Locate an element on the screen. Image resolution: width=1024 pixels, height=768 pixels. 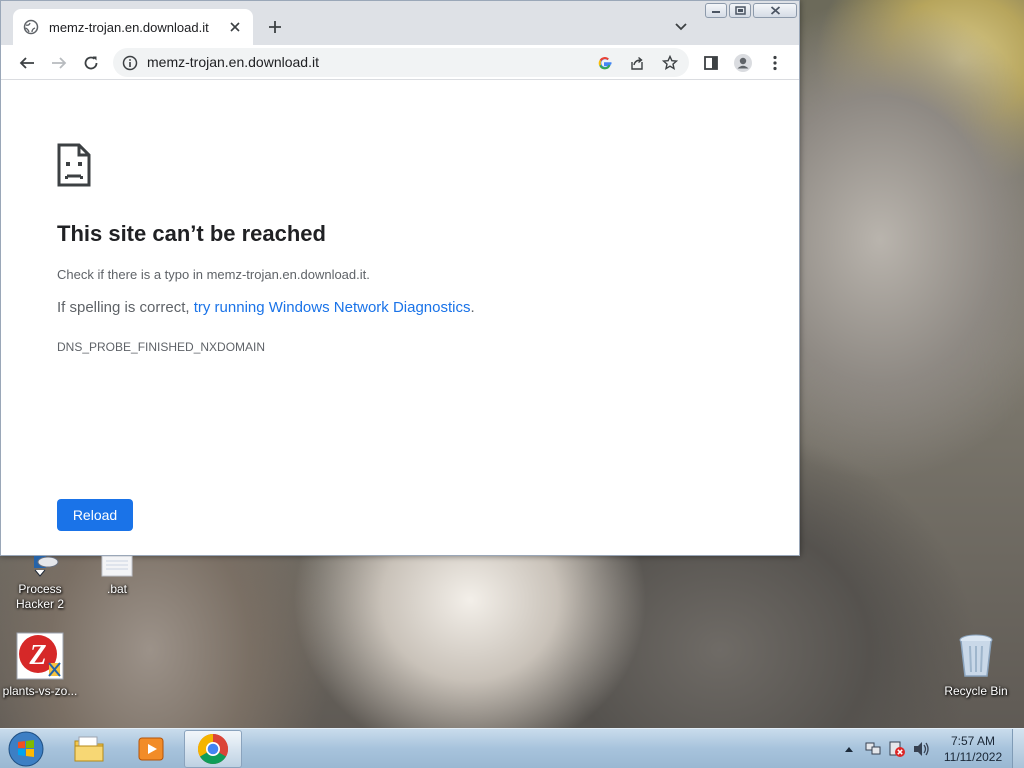
plants-vs-zombies-icon: Z is located at coordinates (40, 656).